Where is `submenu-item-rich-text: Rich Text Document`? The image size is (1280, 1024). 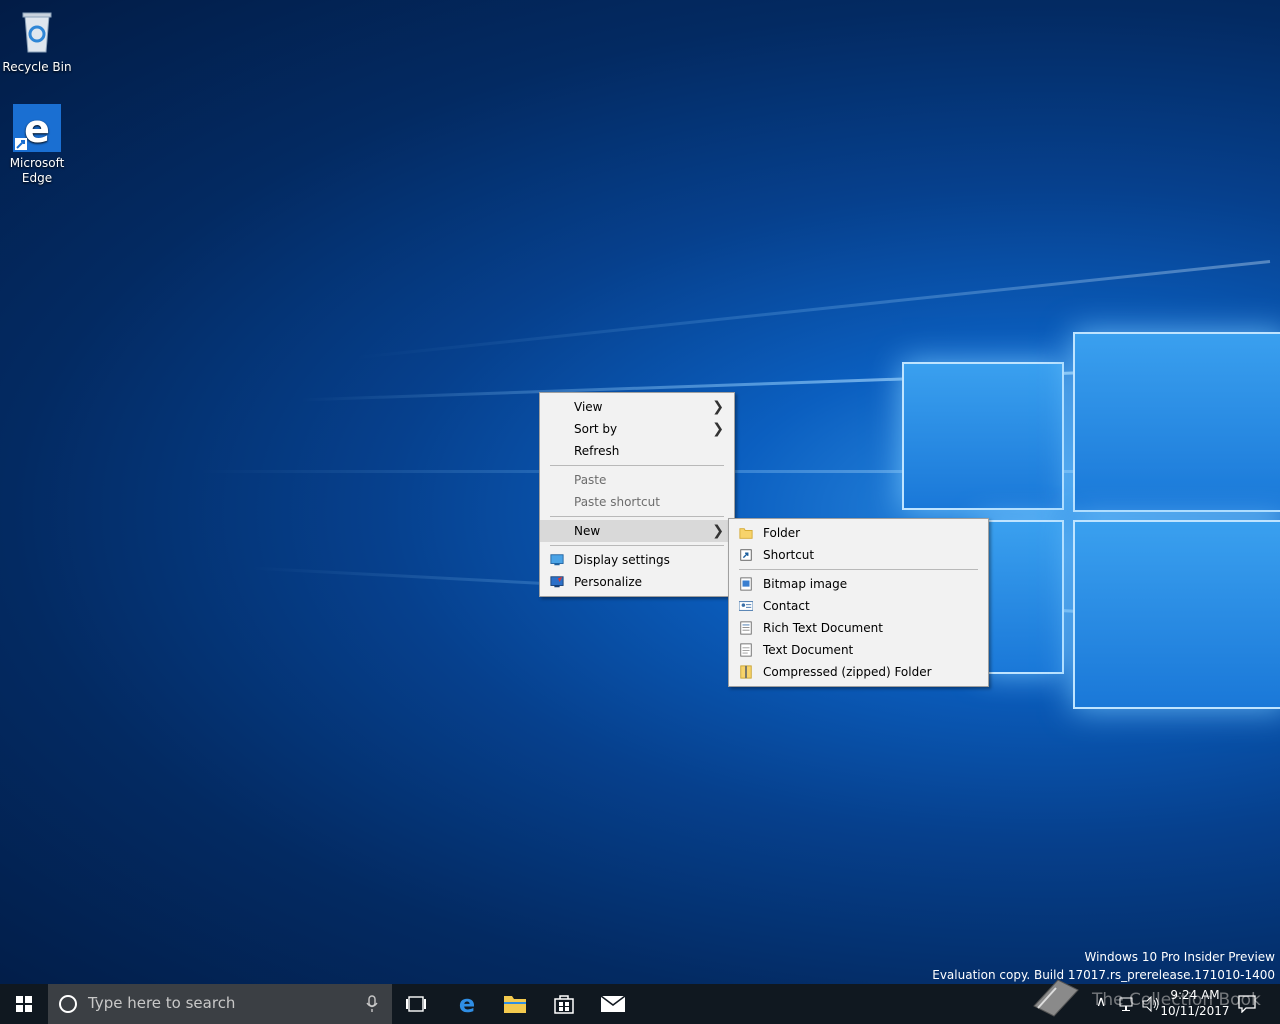
submenu-item-rich-text: Rich Text Document is located at coordinates (858, 628).